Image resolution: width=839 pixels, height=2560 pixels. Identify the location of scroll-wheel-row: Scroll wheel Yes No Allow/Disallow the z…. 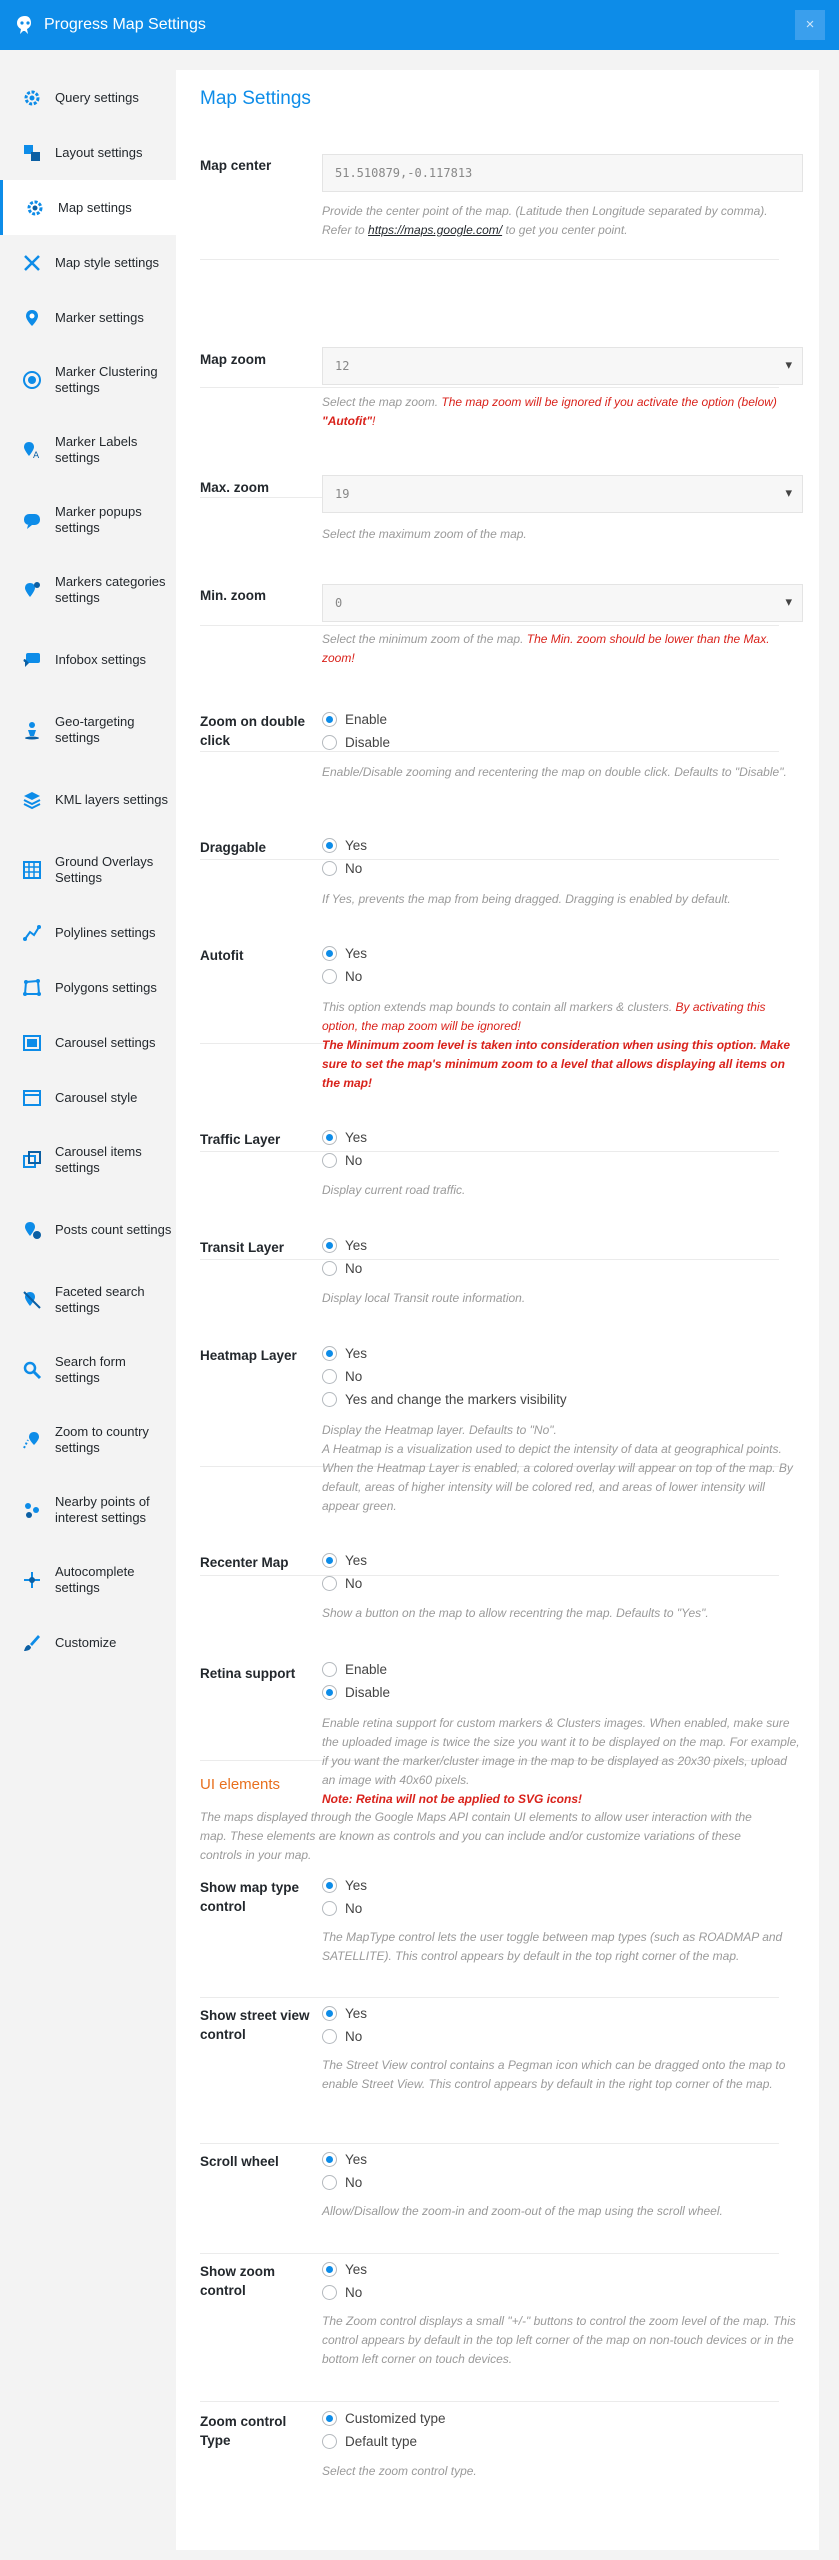
(489, 2199).